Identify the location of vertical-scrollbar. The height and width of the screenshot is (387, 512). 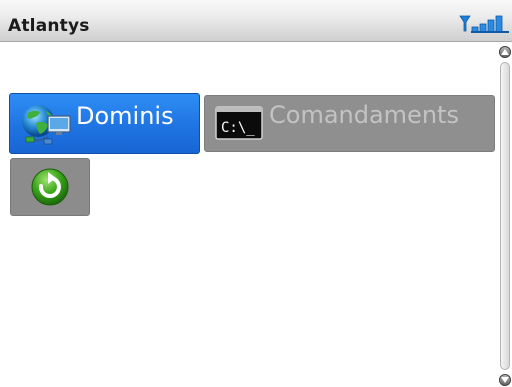
(505, 216).